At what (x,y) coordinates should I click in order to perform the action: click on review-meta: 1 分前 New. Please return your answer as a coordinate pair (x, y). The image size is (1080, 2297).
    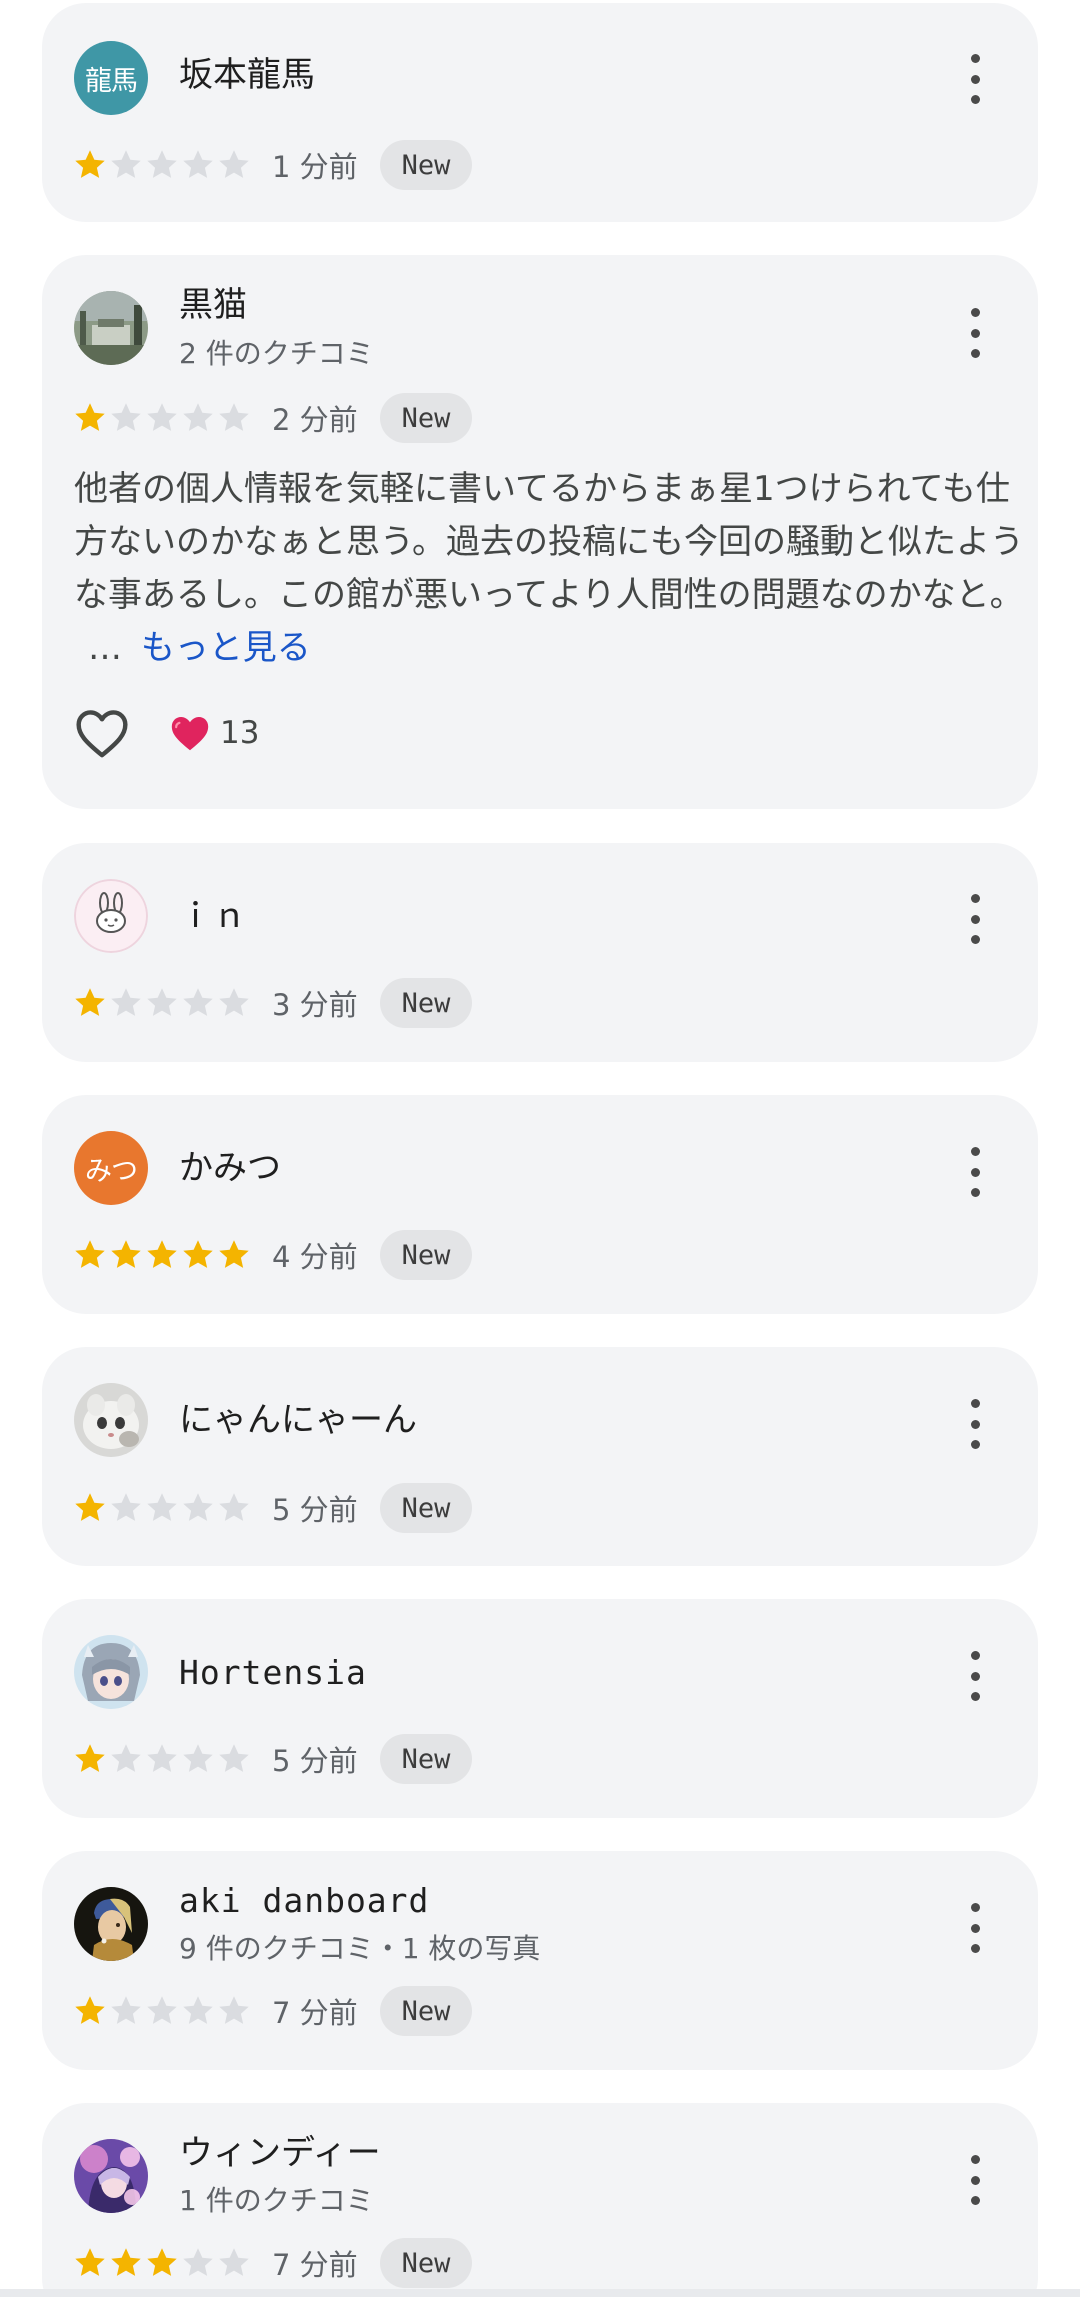
    Looking at the image, I should click on (272, 165).